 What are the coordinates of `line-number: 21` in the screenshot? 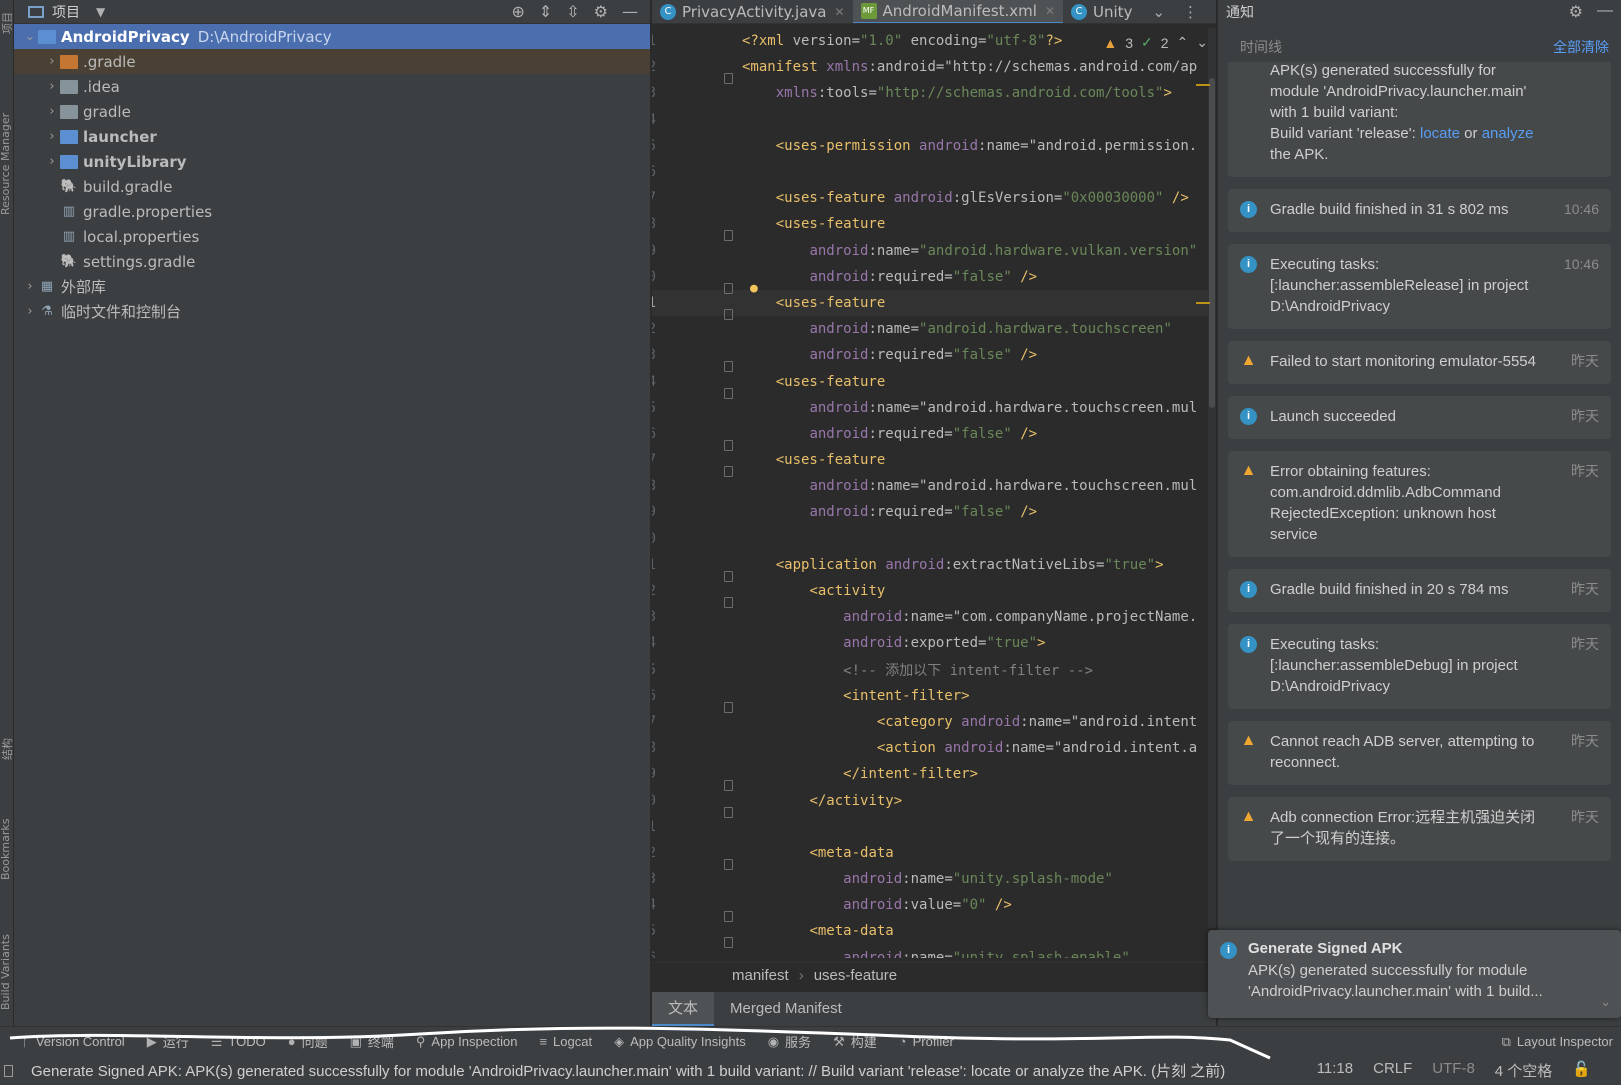 It's located at (658, 565).